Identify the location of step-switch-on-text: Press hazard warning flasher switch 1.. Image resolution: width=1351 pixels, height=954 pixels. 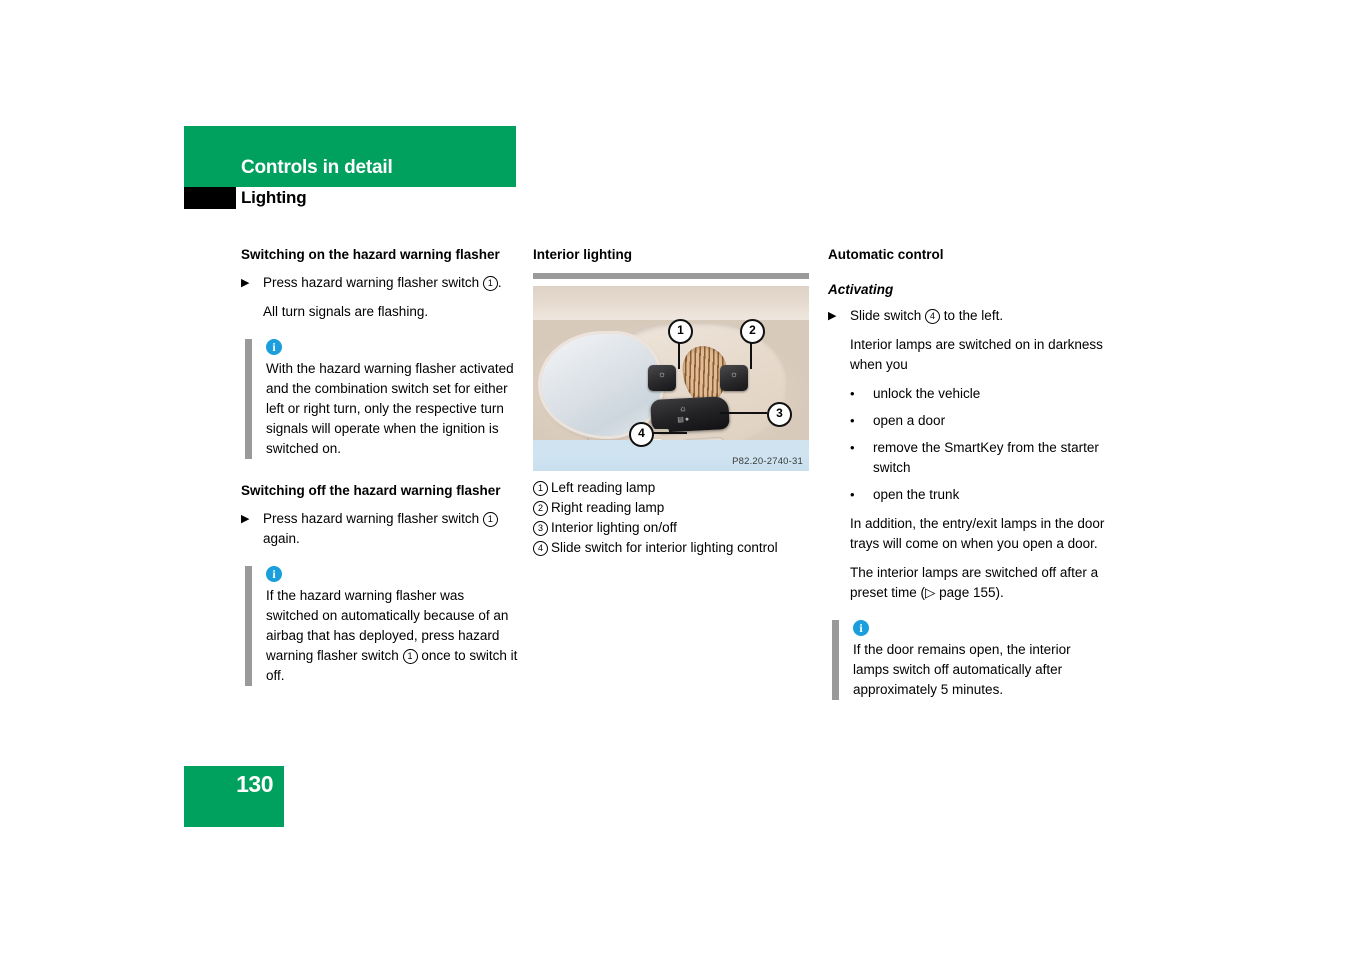
(390, 283).